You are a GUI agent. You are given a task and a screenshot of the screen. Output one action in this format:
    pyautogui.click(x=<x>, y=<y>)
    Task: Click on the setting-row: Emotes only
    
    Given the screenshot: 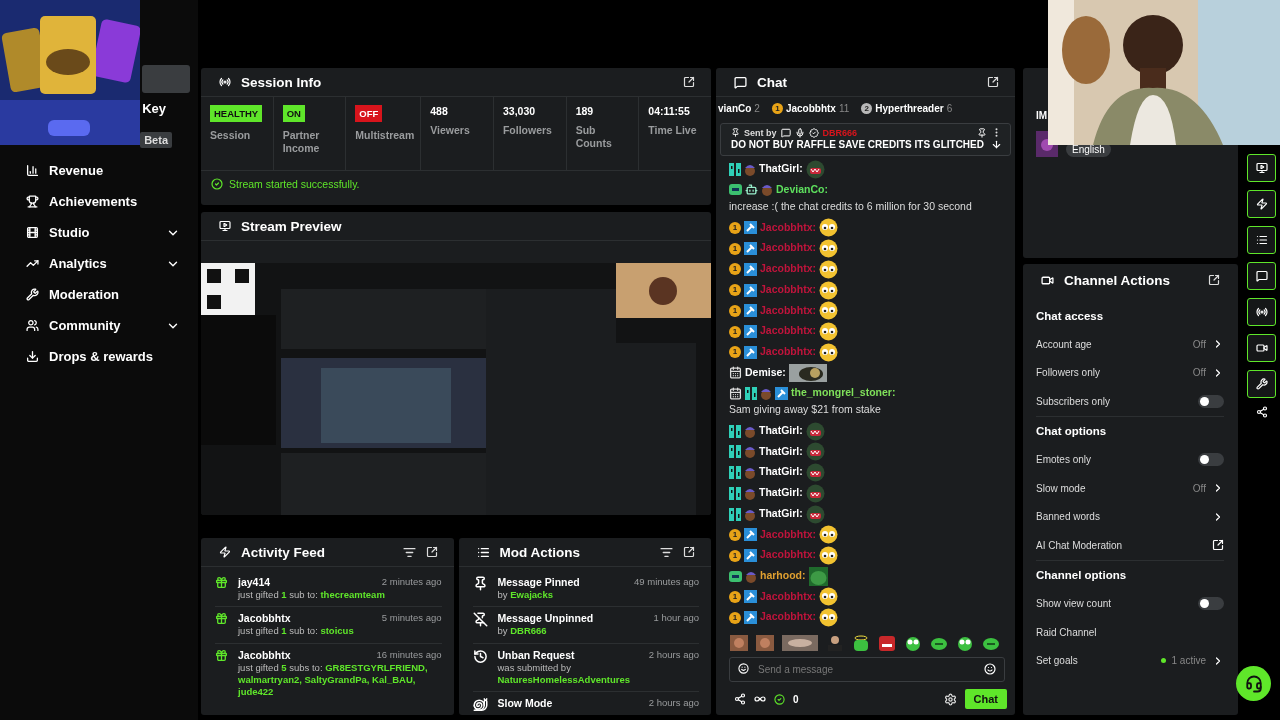 What is the action you would take?
    pyautogui.click(x=1130, y=459)
    